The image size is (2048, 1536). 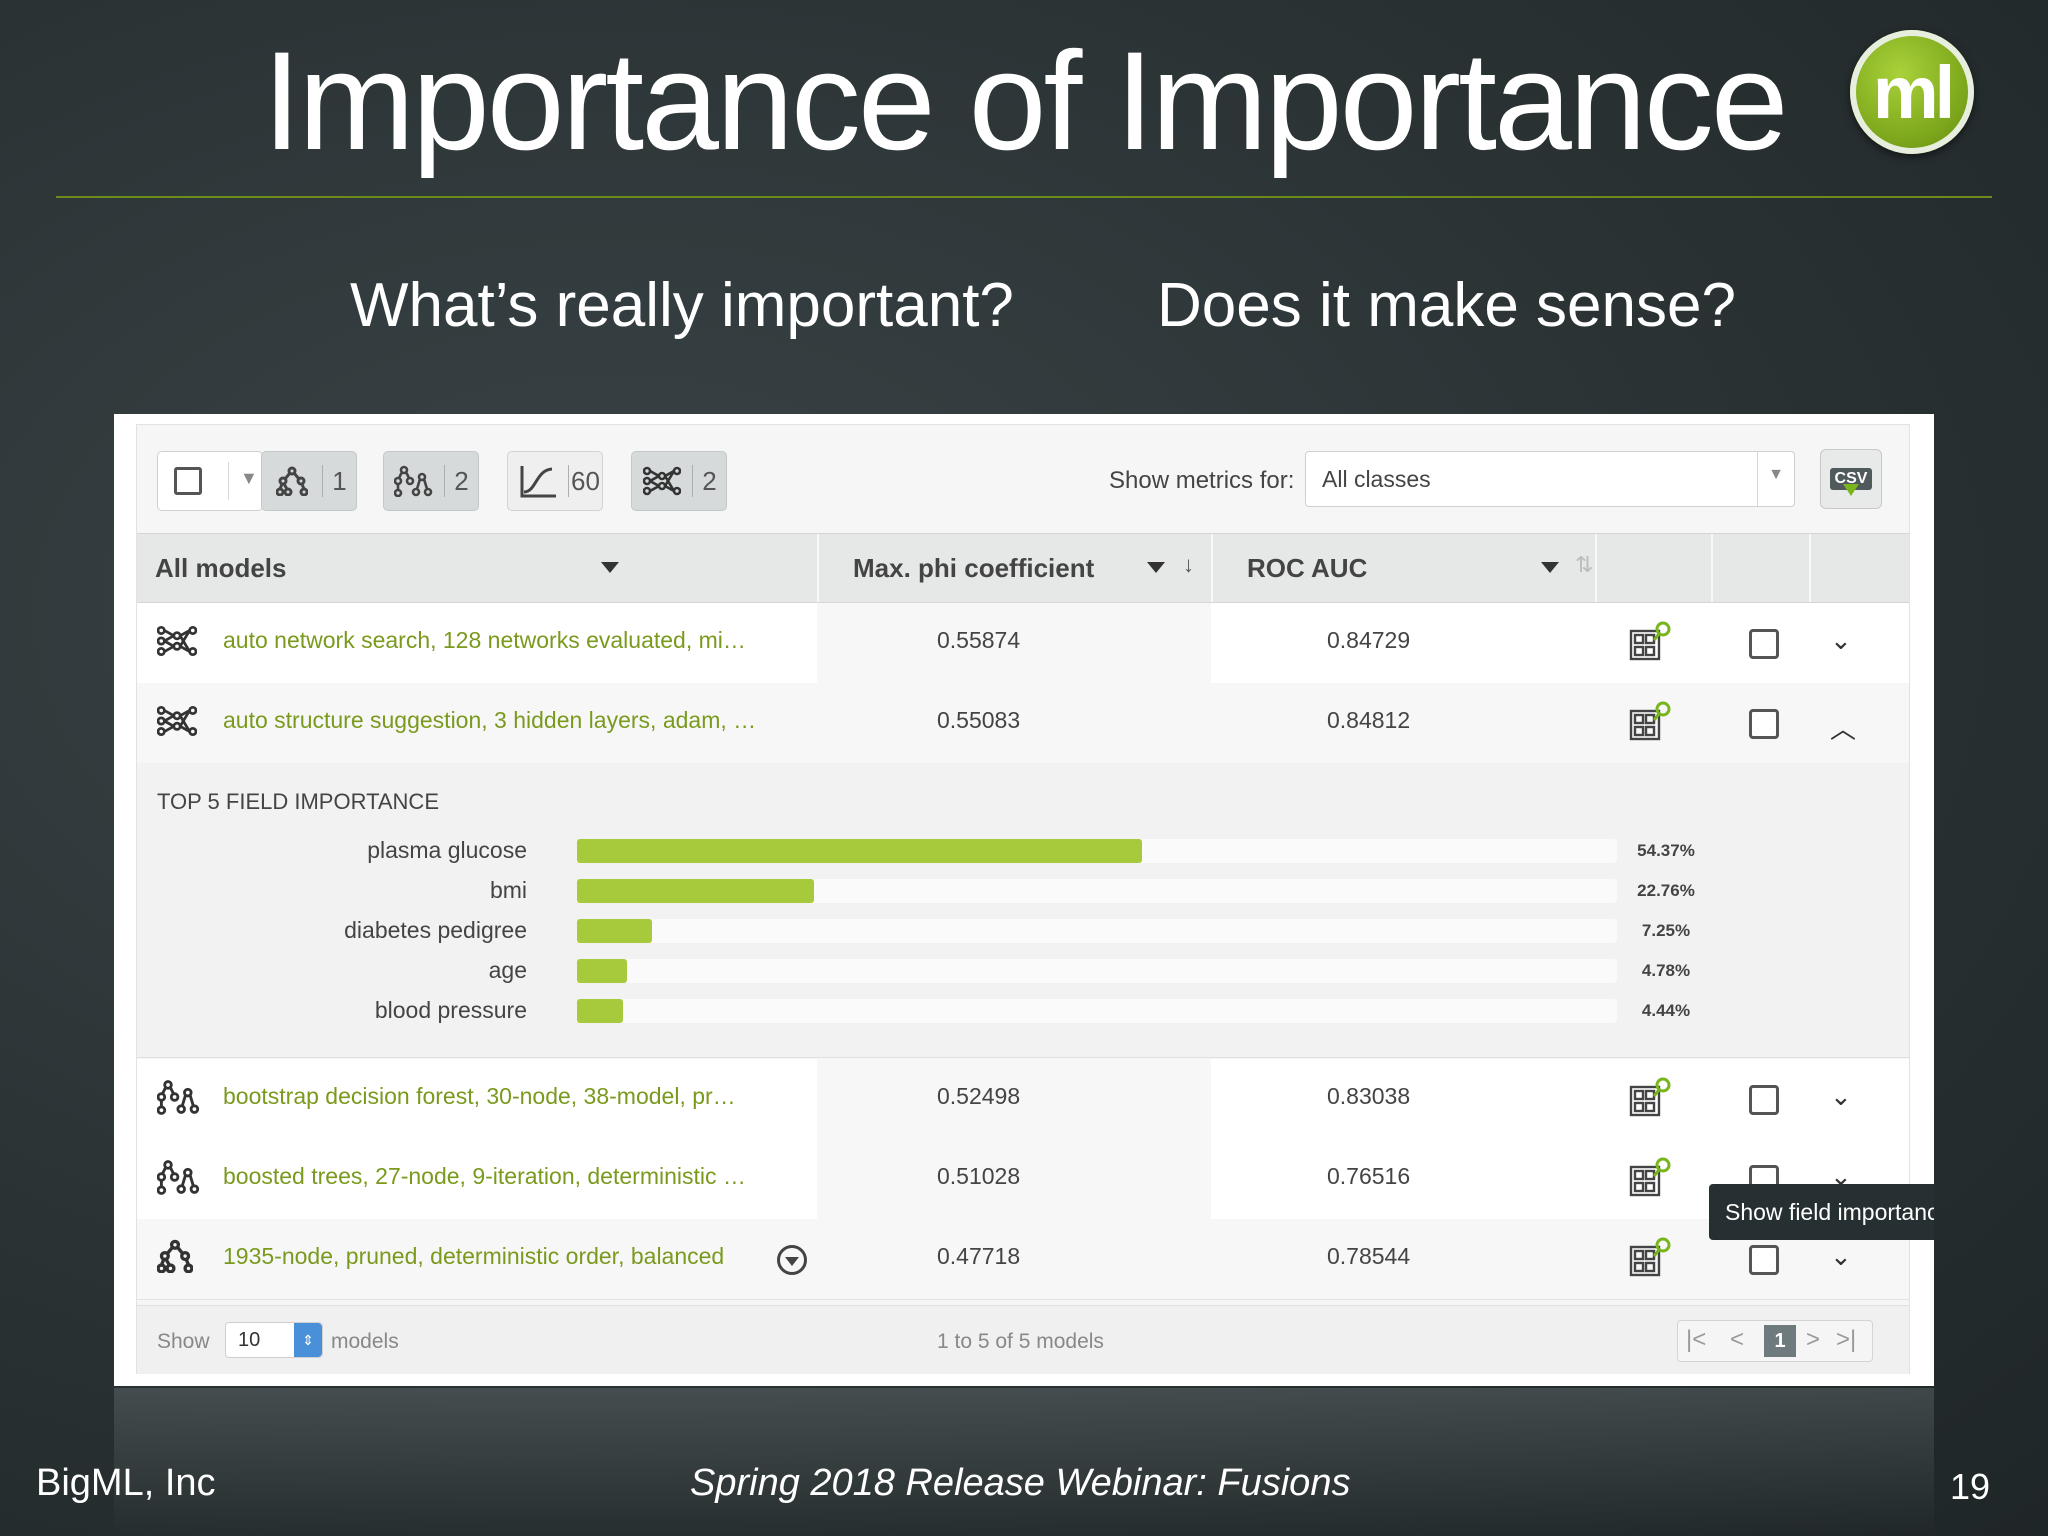 I want to click on header-roc: ROC AUC, so click(x=1307, y=568).